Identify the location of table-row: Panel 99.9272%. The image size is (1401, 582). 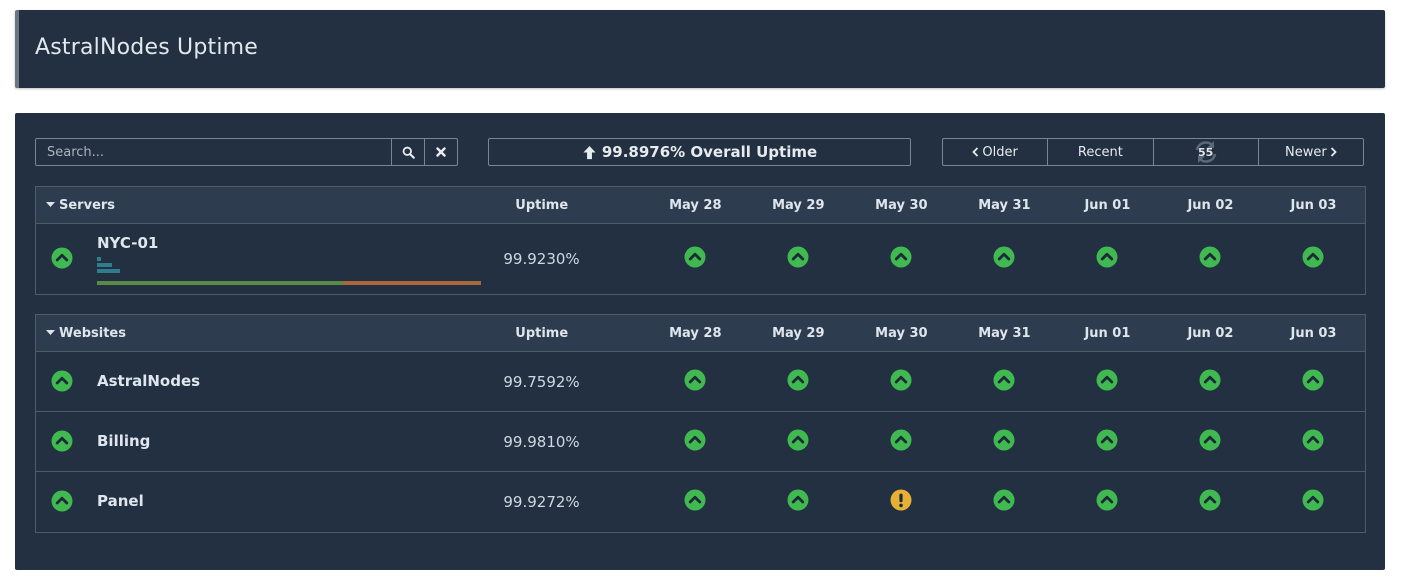
(700, 502).